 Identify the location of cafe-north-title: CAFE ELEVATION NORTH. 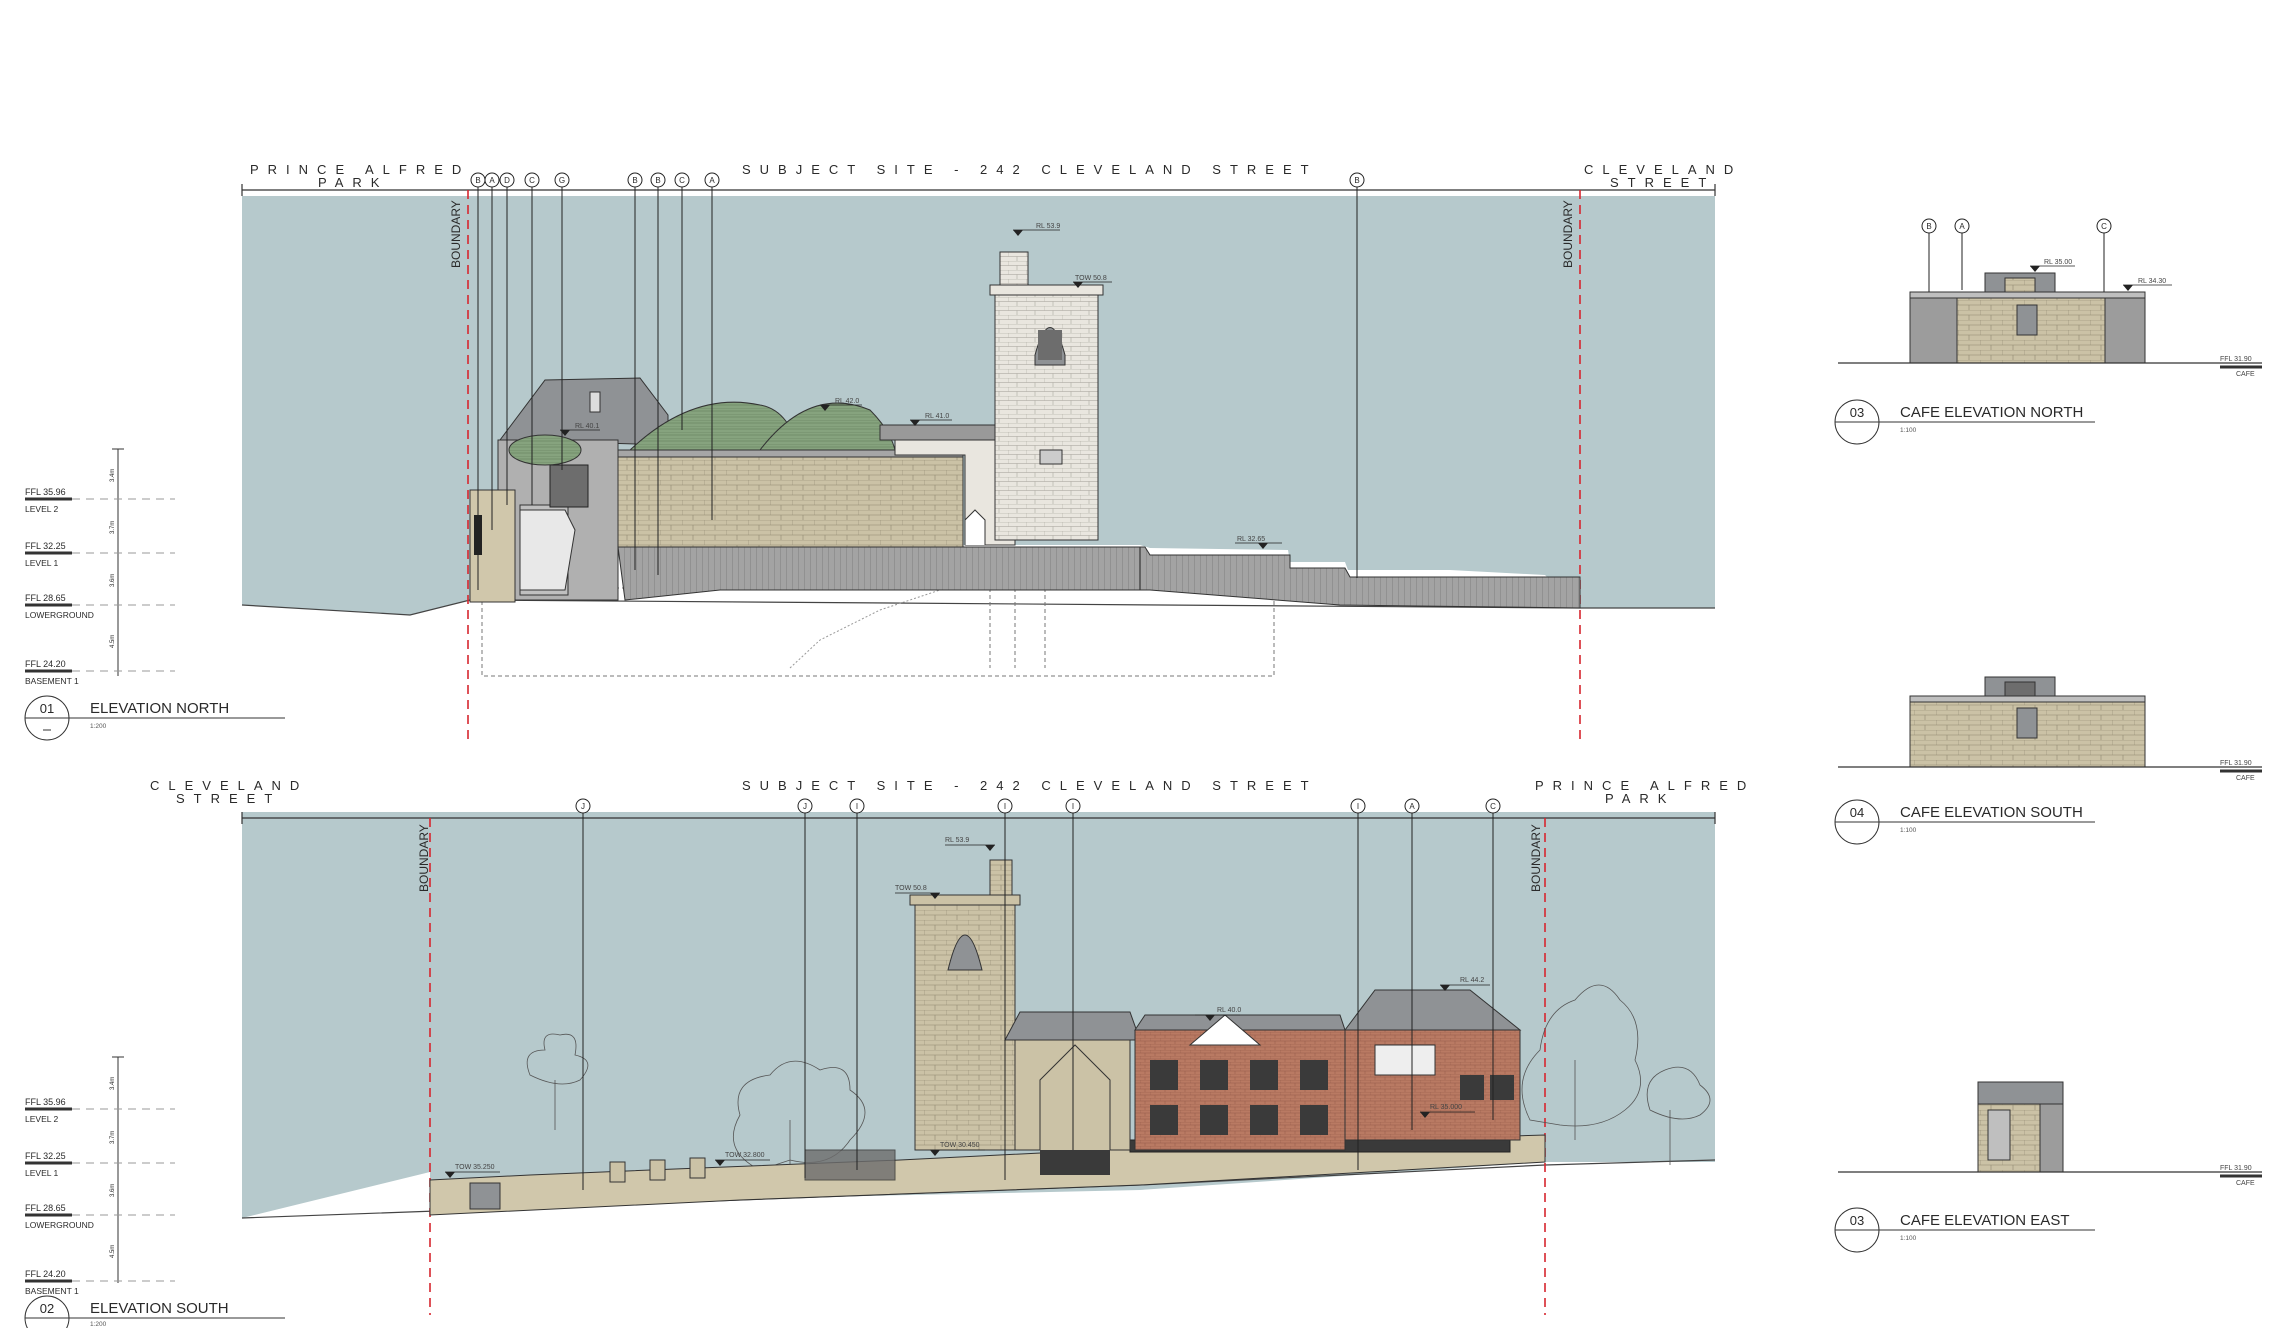
(1991, 412).